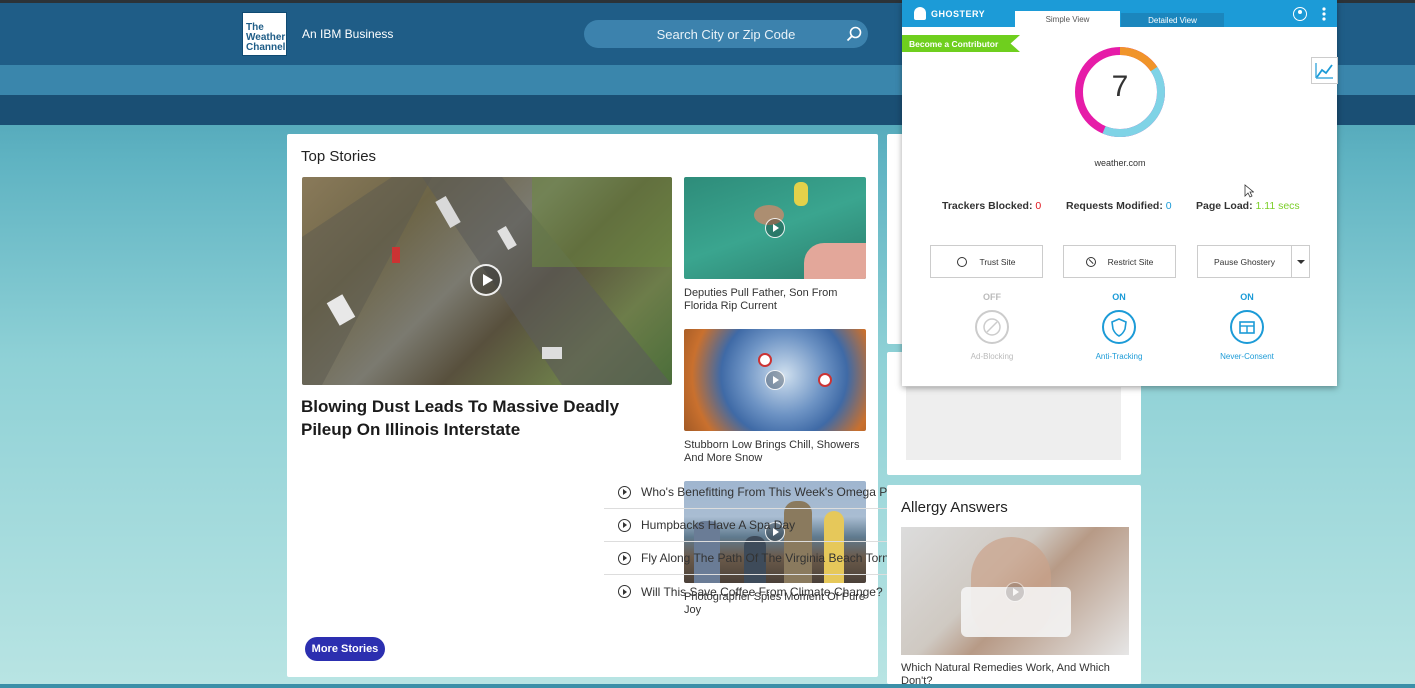 Image resolution: width=1415 pixels, height=688 pixels. Describe the element at coordinates (1120, 86) in the screenshot. I see `tracker-count: 7` at that location.